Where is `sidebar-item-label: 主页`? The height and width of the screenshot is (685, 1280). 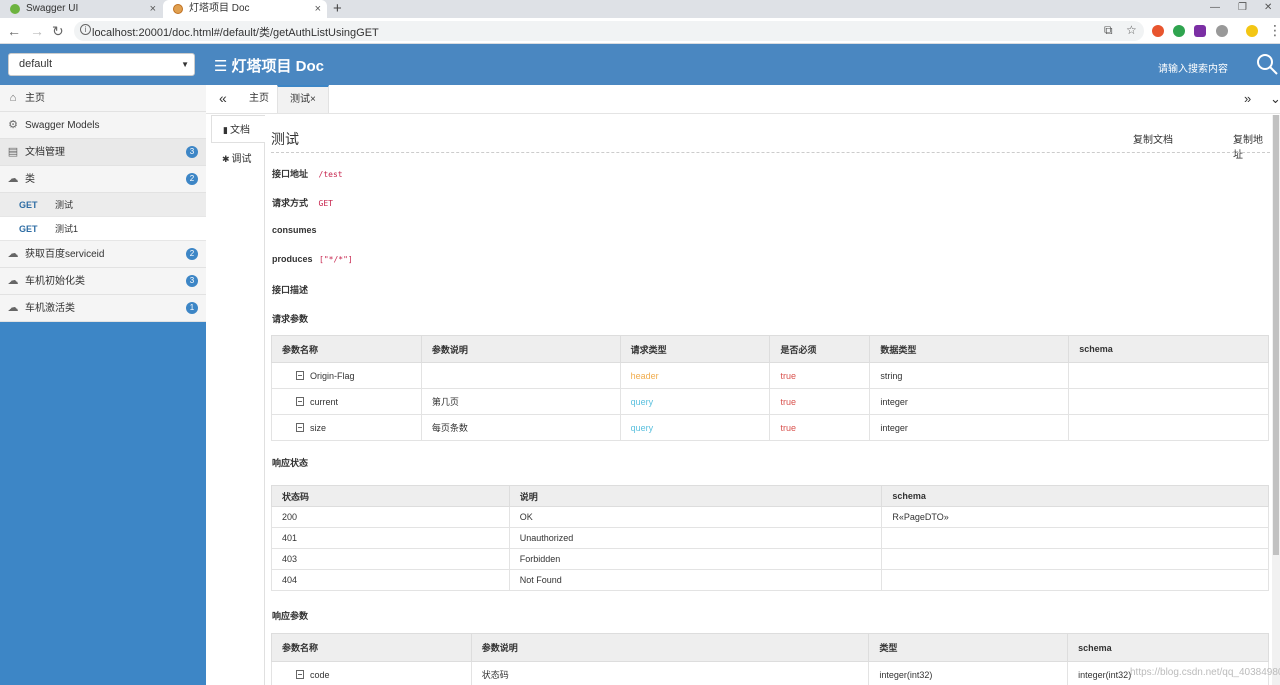 sidebar-item-label: 主页 is located at coordinates (35, 98).